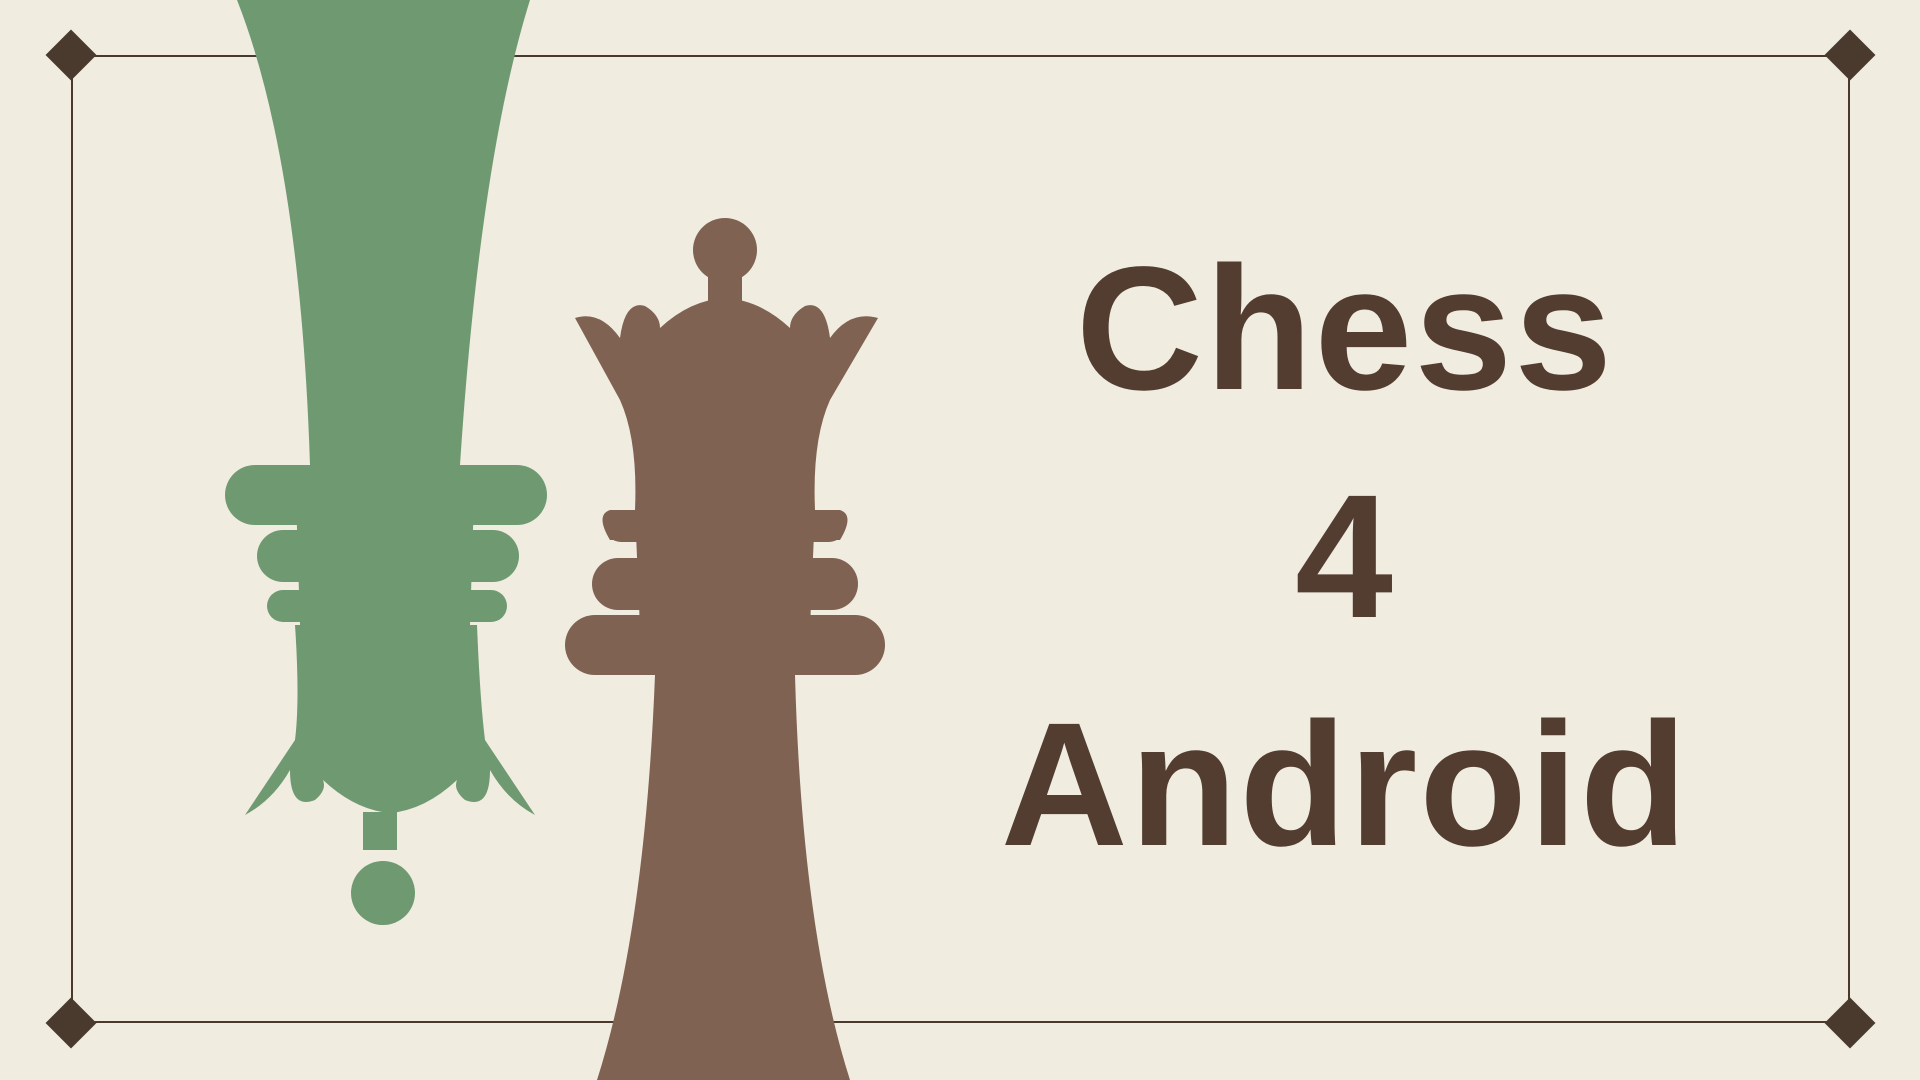 The width and height of the screenshot is (1920, 1080). Describe the element at coordinates (1345, 329) in the screenshot. I see `title-line-chess: Chess` at that location.